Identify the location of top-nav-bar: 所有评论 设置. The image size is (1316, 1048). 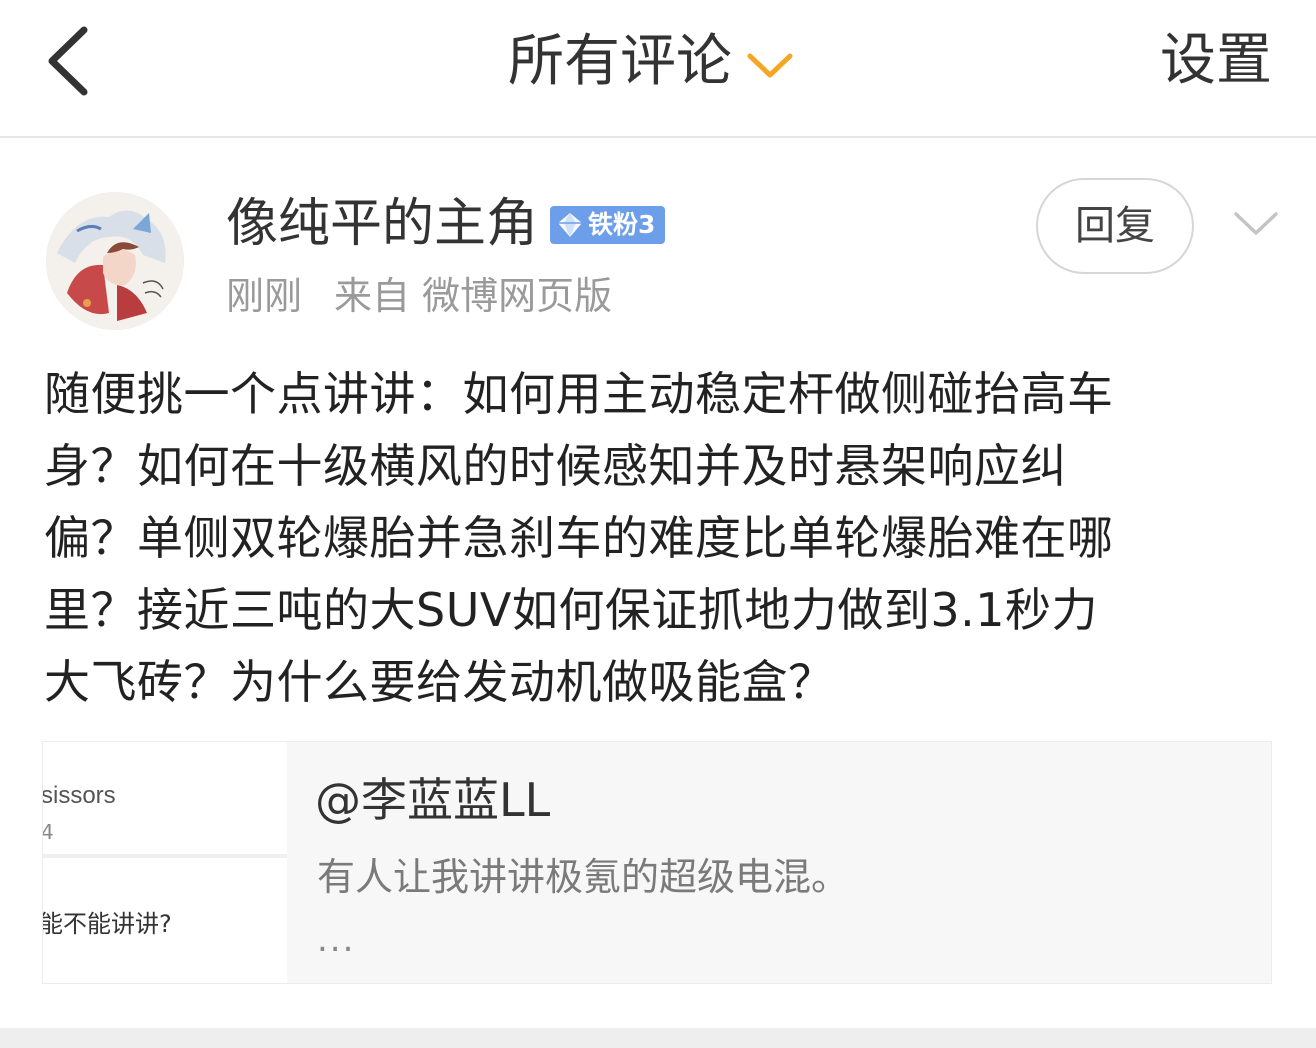
(658, 69).